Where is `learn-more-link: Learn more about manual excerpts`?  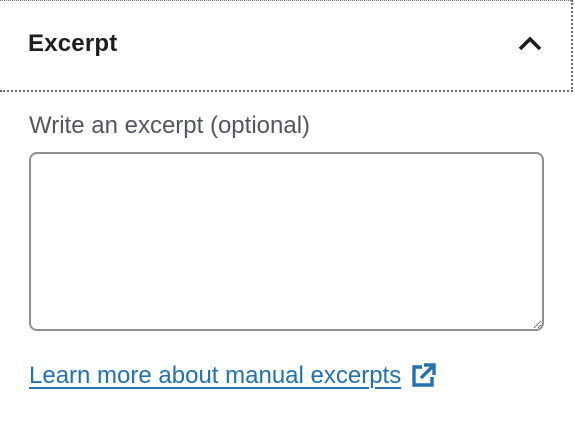
learn-more-link: Learn more about manual excerpts is located at coordinates (233, 376).